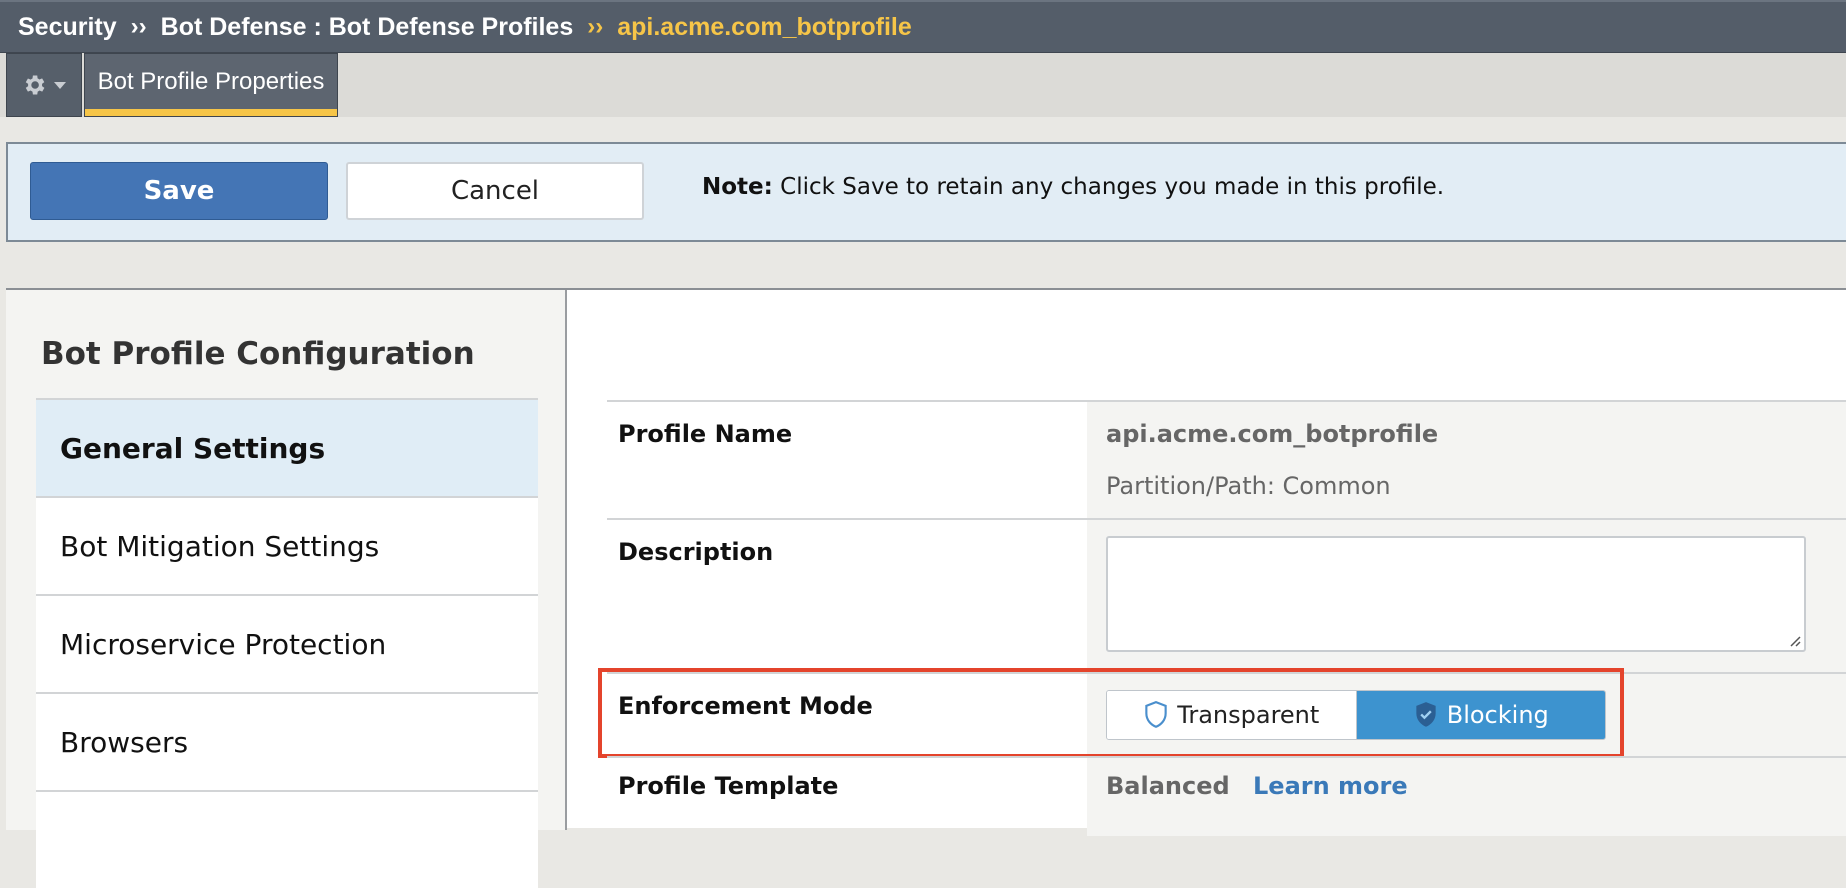 Image resolution: width=1846 pixels, height=888 pixels. I want to click on cancel-button: Cancel, so click(495, 191).